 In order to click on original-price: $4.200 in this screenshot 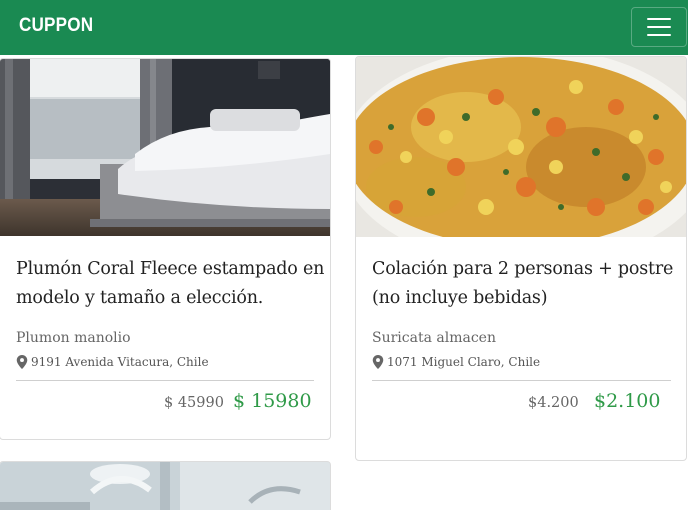, I will do `click(553, 403)`.